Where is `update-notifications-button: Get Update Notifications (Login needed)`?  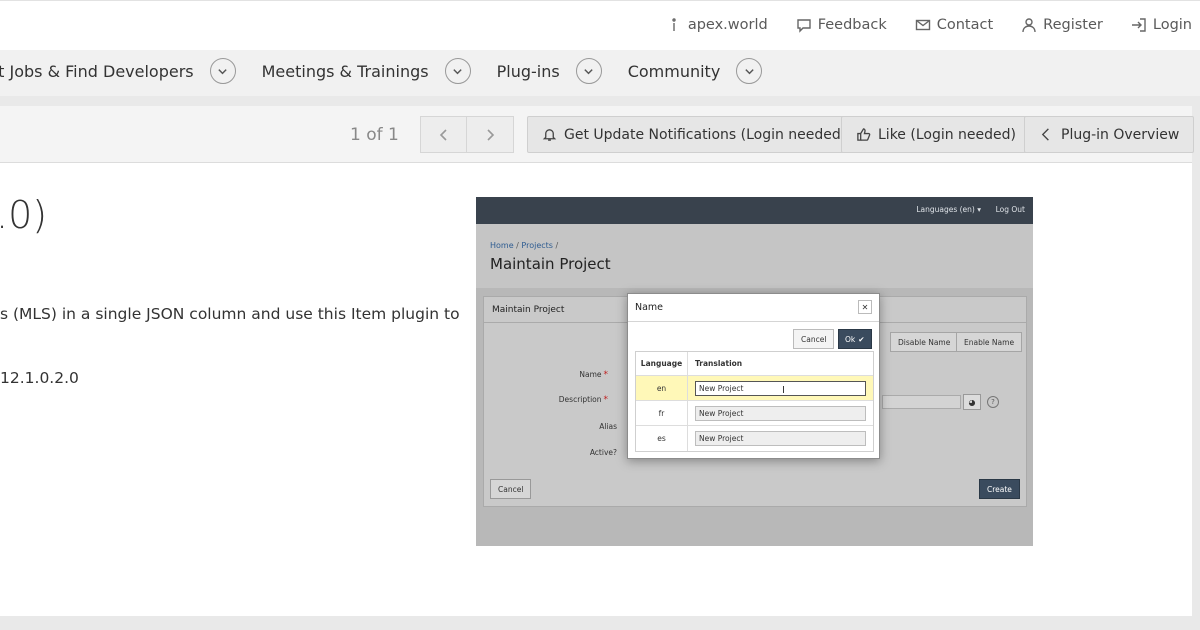
update-notifications-button: Get Update Notifications (Login needed) is located at coordinates (694, 134).